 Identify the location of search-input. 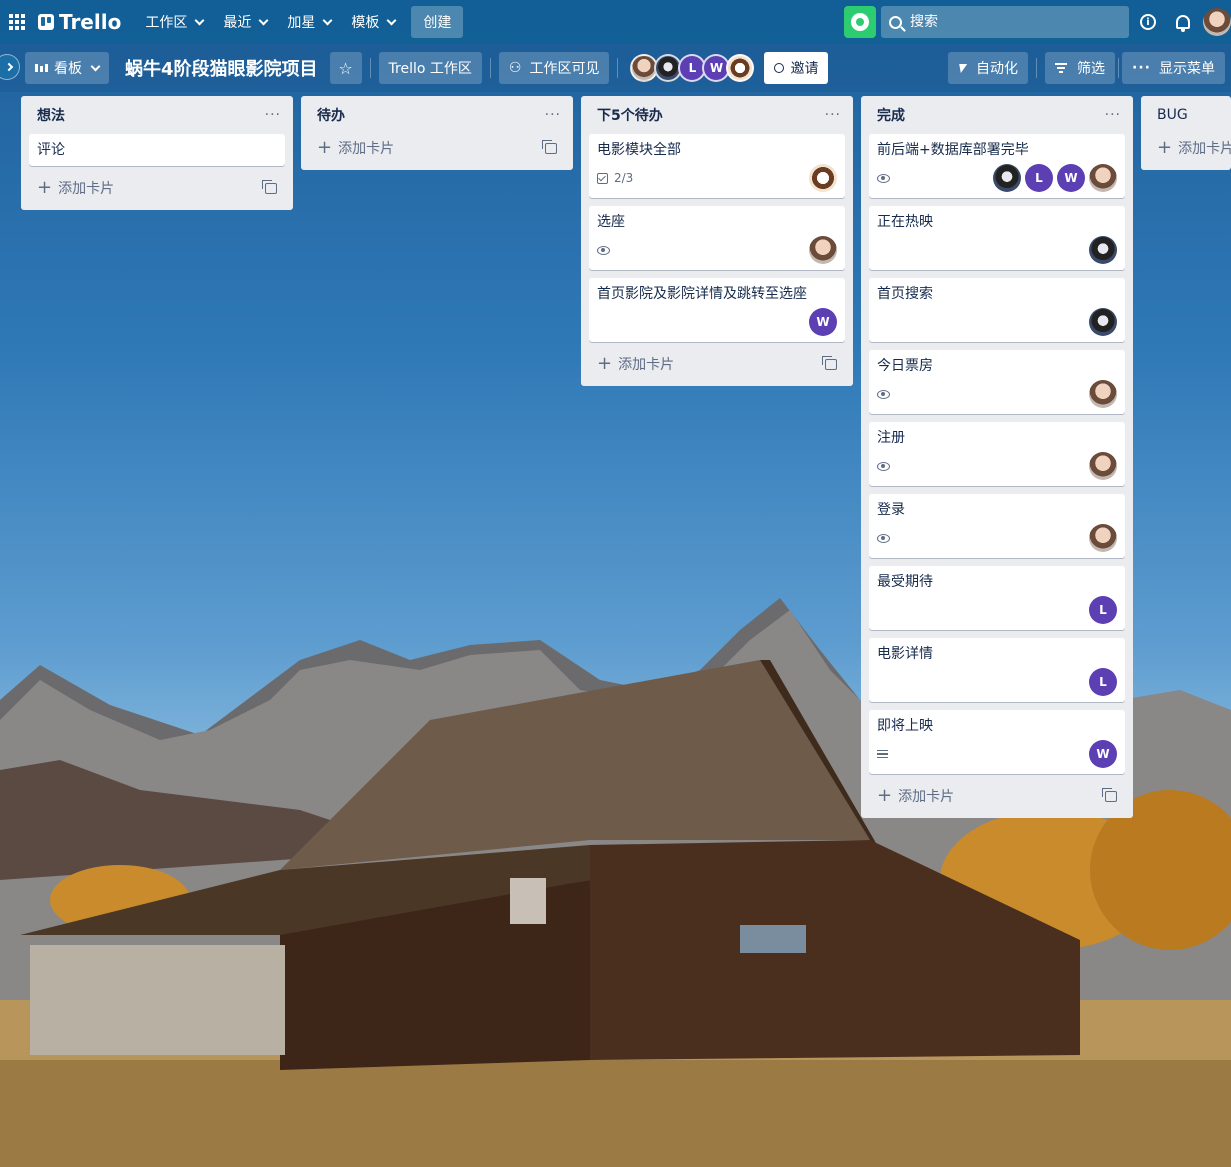
(1010, 22).